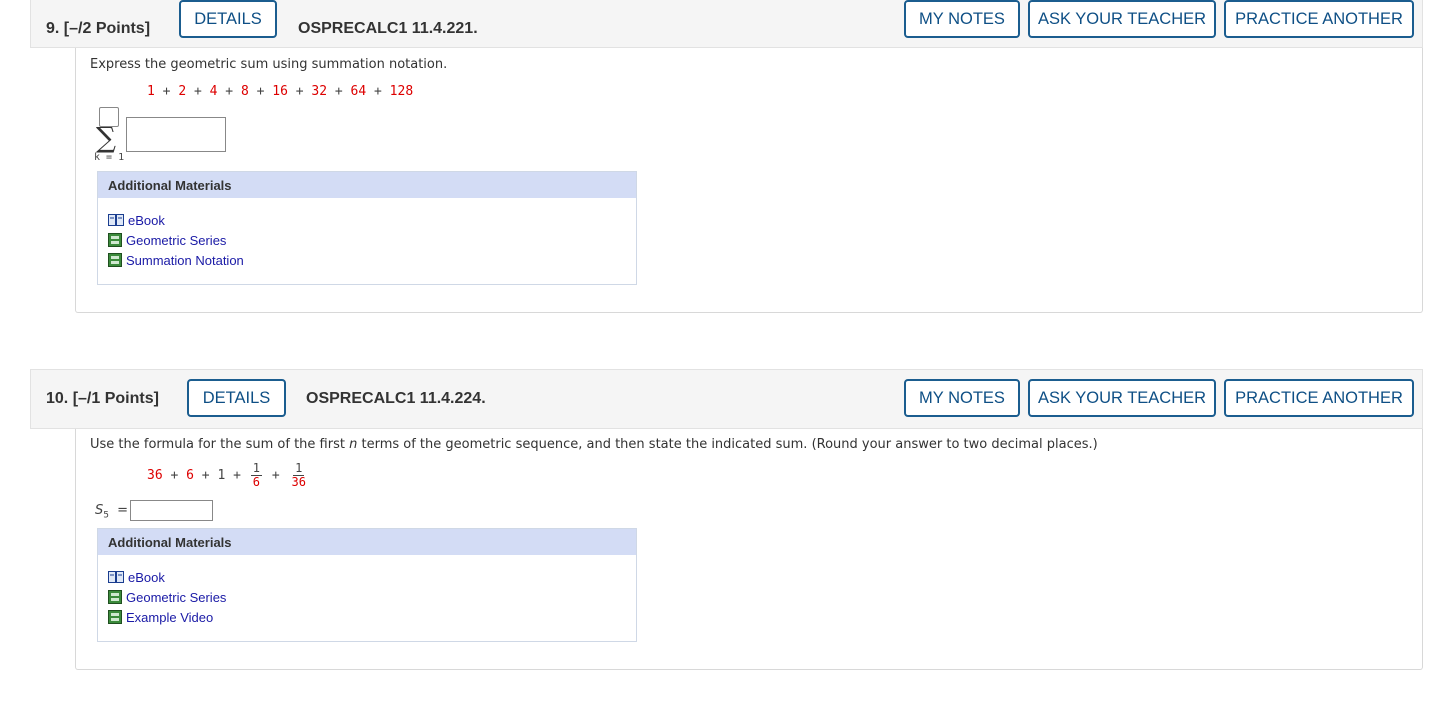 The width and height of the screenshot is (1440, 710). What do you see at coordinates (962, 398) in the screenshot?
I see `q10-my-notes-button: MY NOTES` at bounding box center [962, 398].